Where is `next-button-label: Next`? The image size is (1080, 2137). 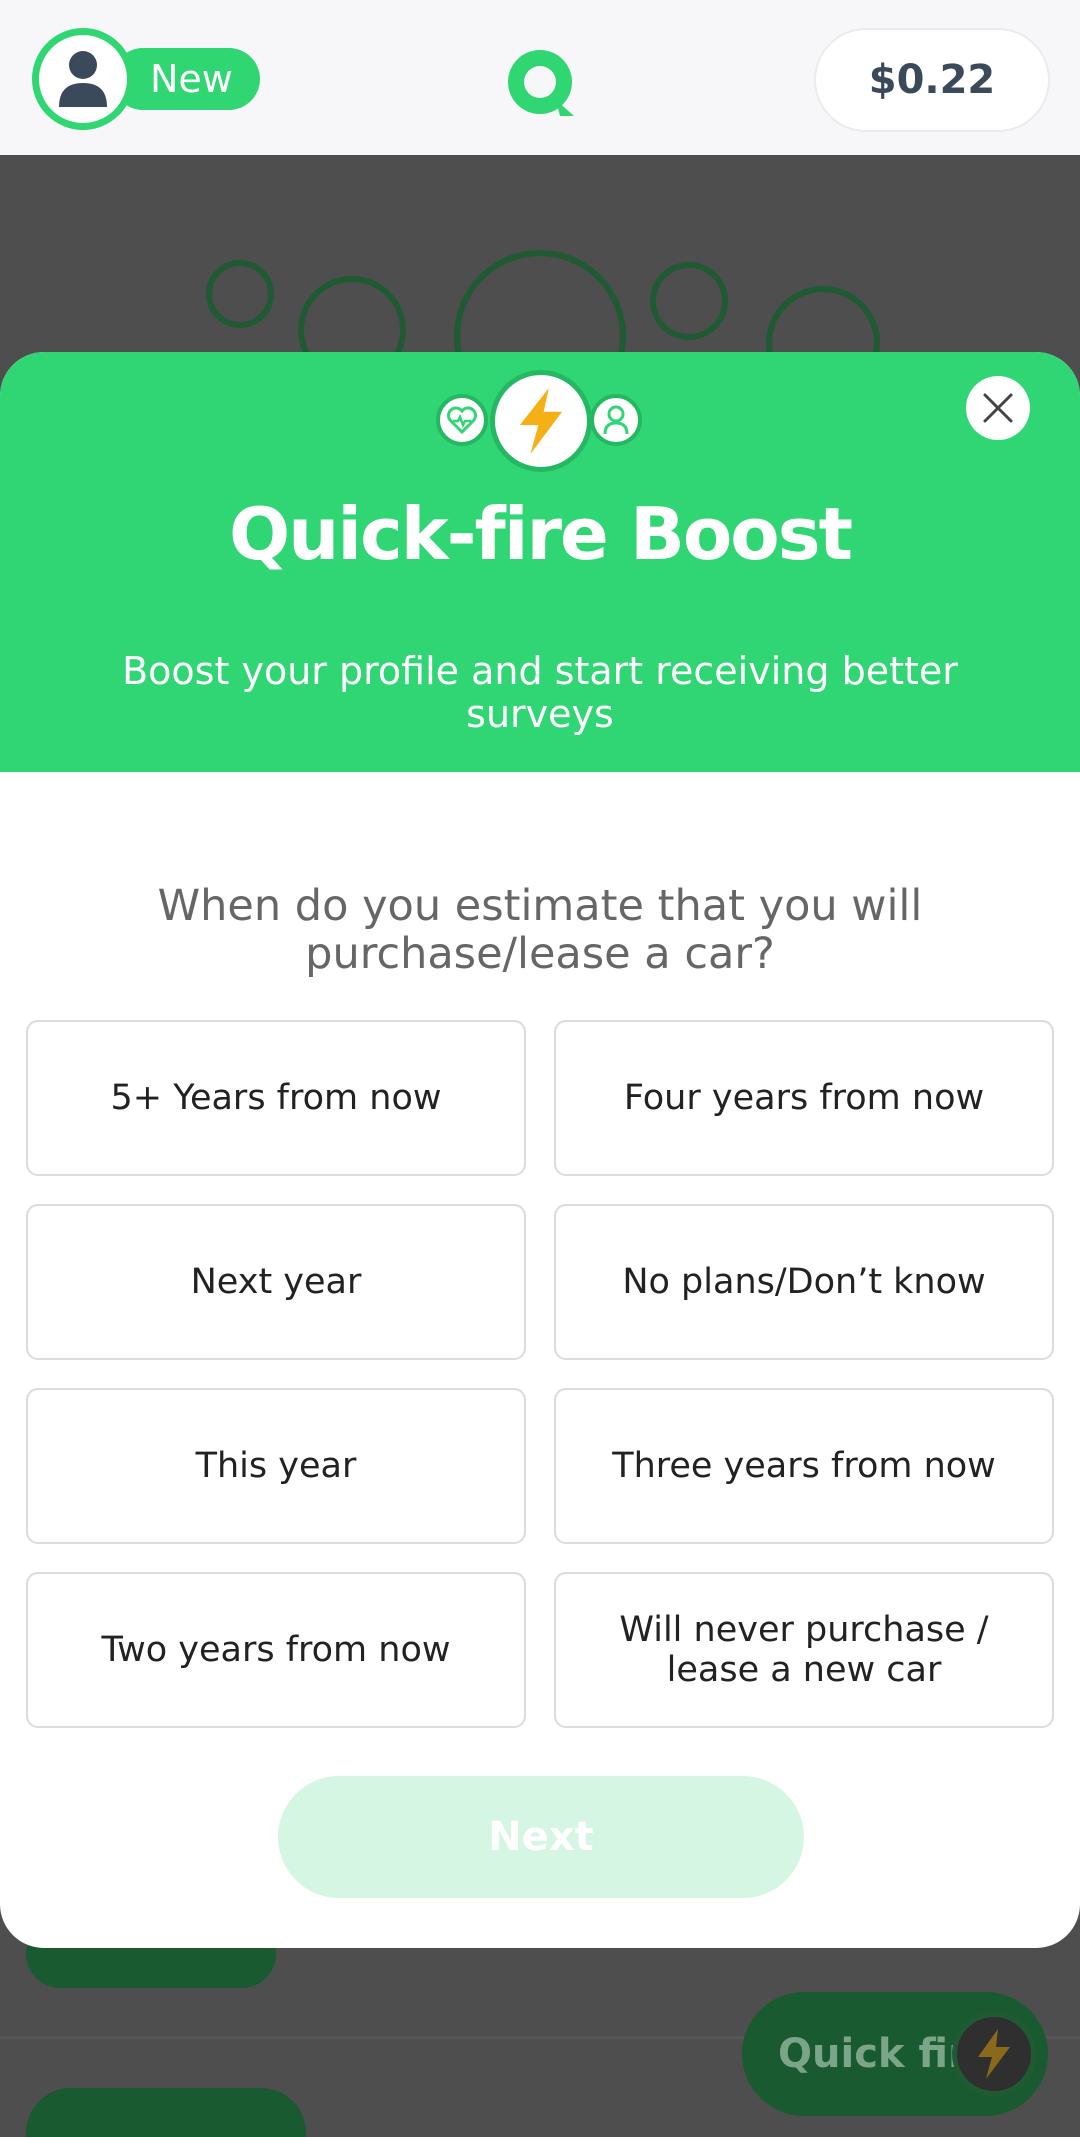
next-button-label: Next is located at coordinates (541, 1837).